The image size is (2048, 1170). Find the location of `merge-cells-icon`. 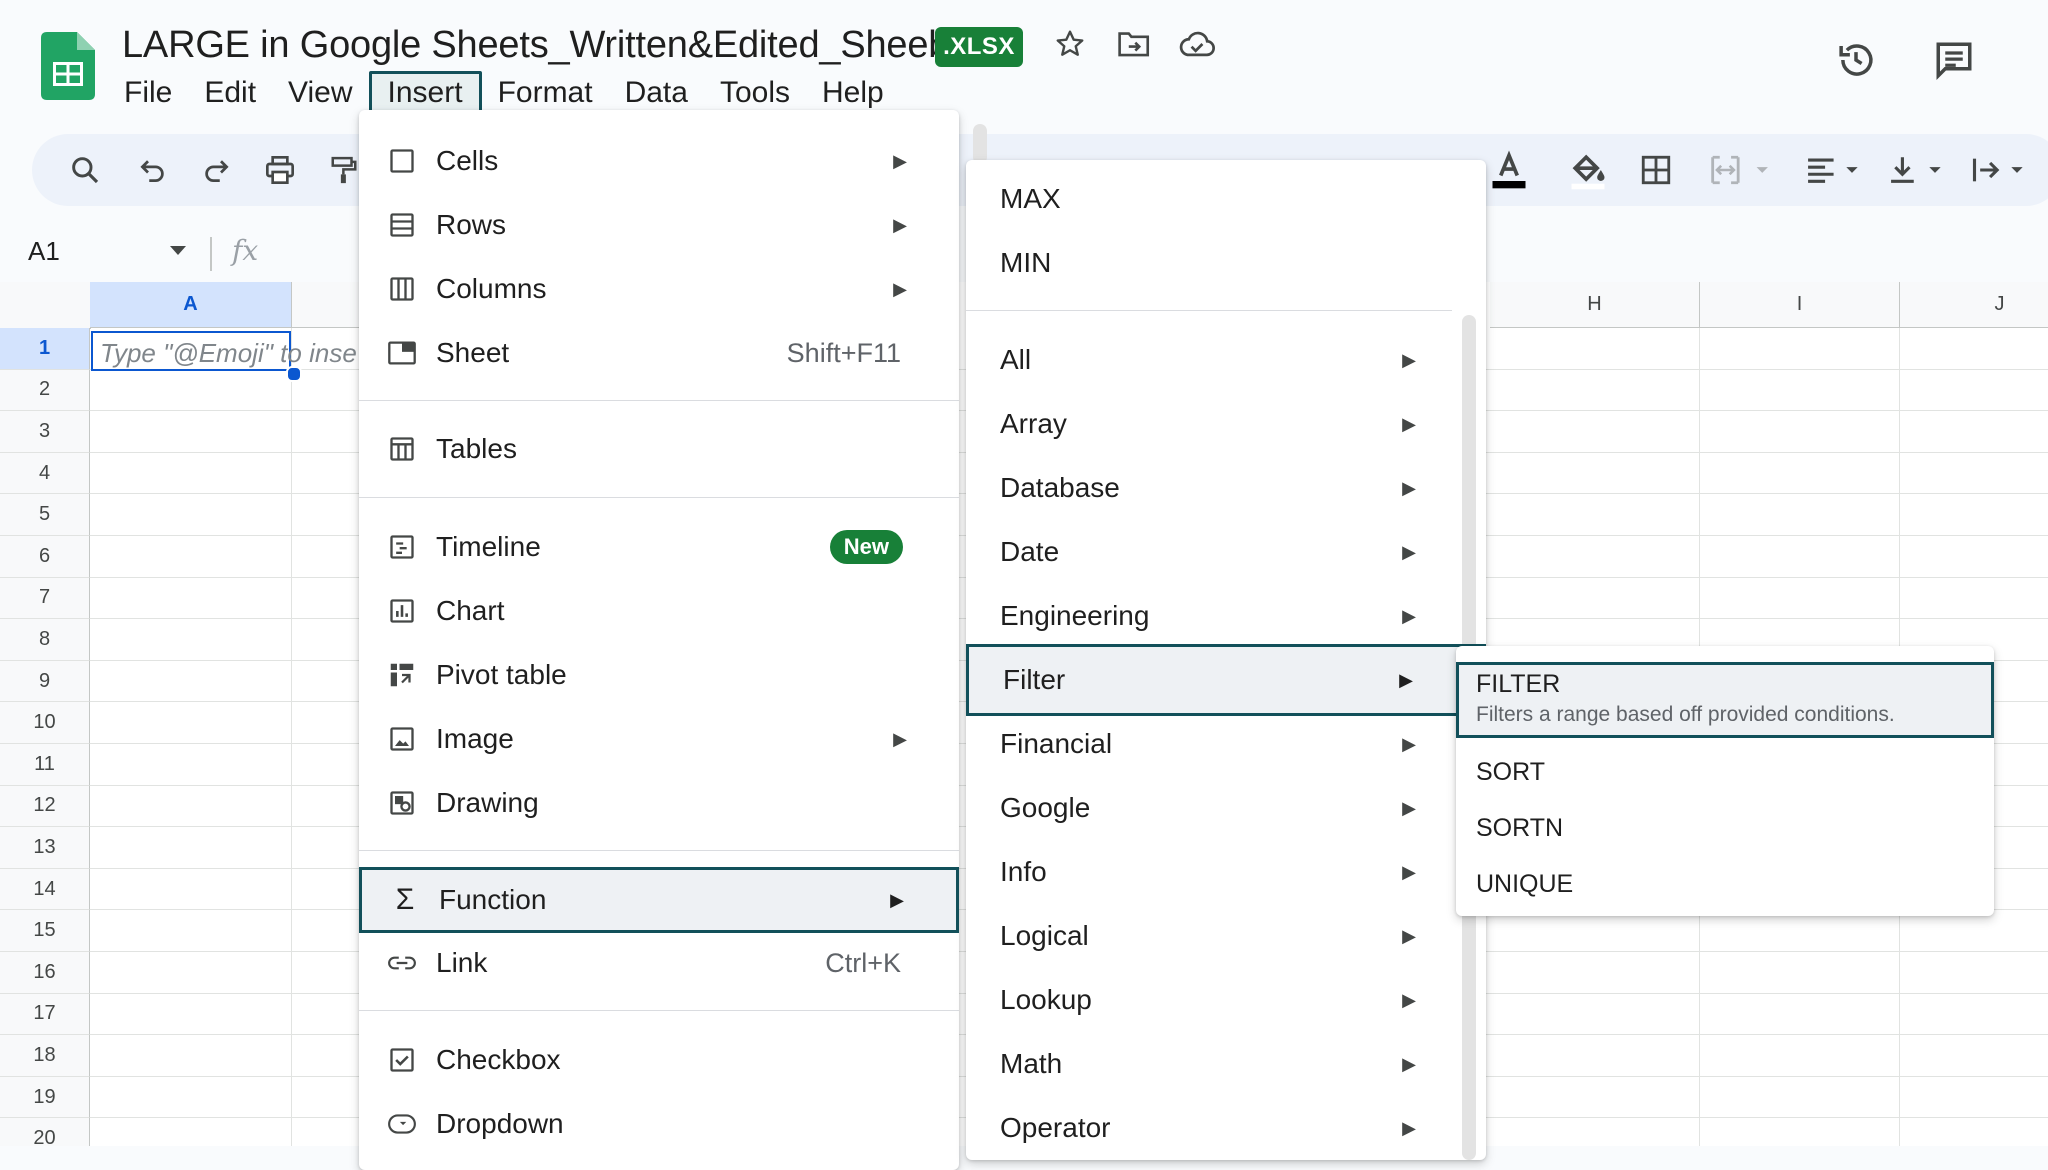

merge-cells-icon is located at coordinates (1741, 170).